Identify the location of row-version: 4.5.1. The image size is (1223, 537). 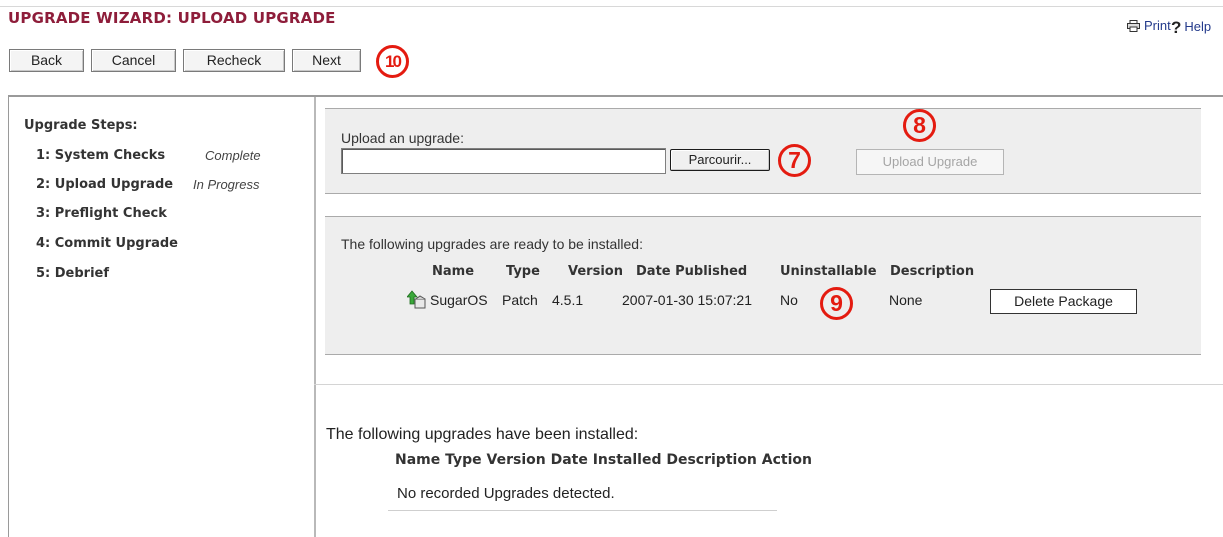
(568, 300).